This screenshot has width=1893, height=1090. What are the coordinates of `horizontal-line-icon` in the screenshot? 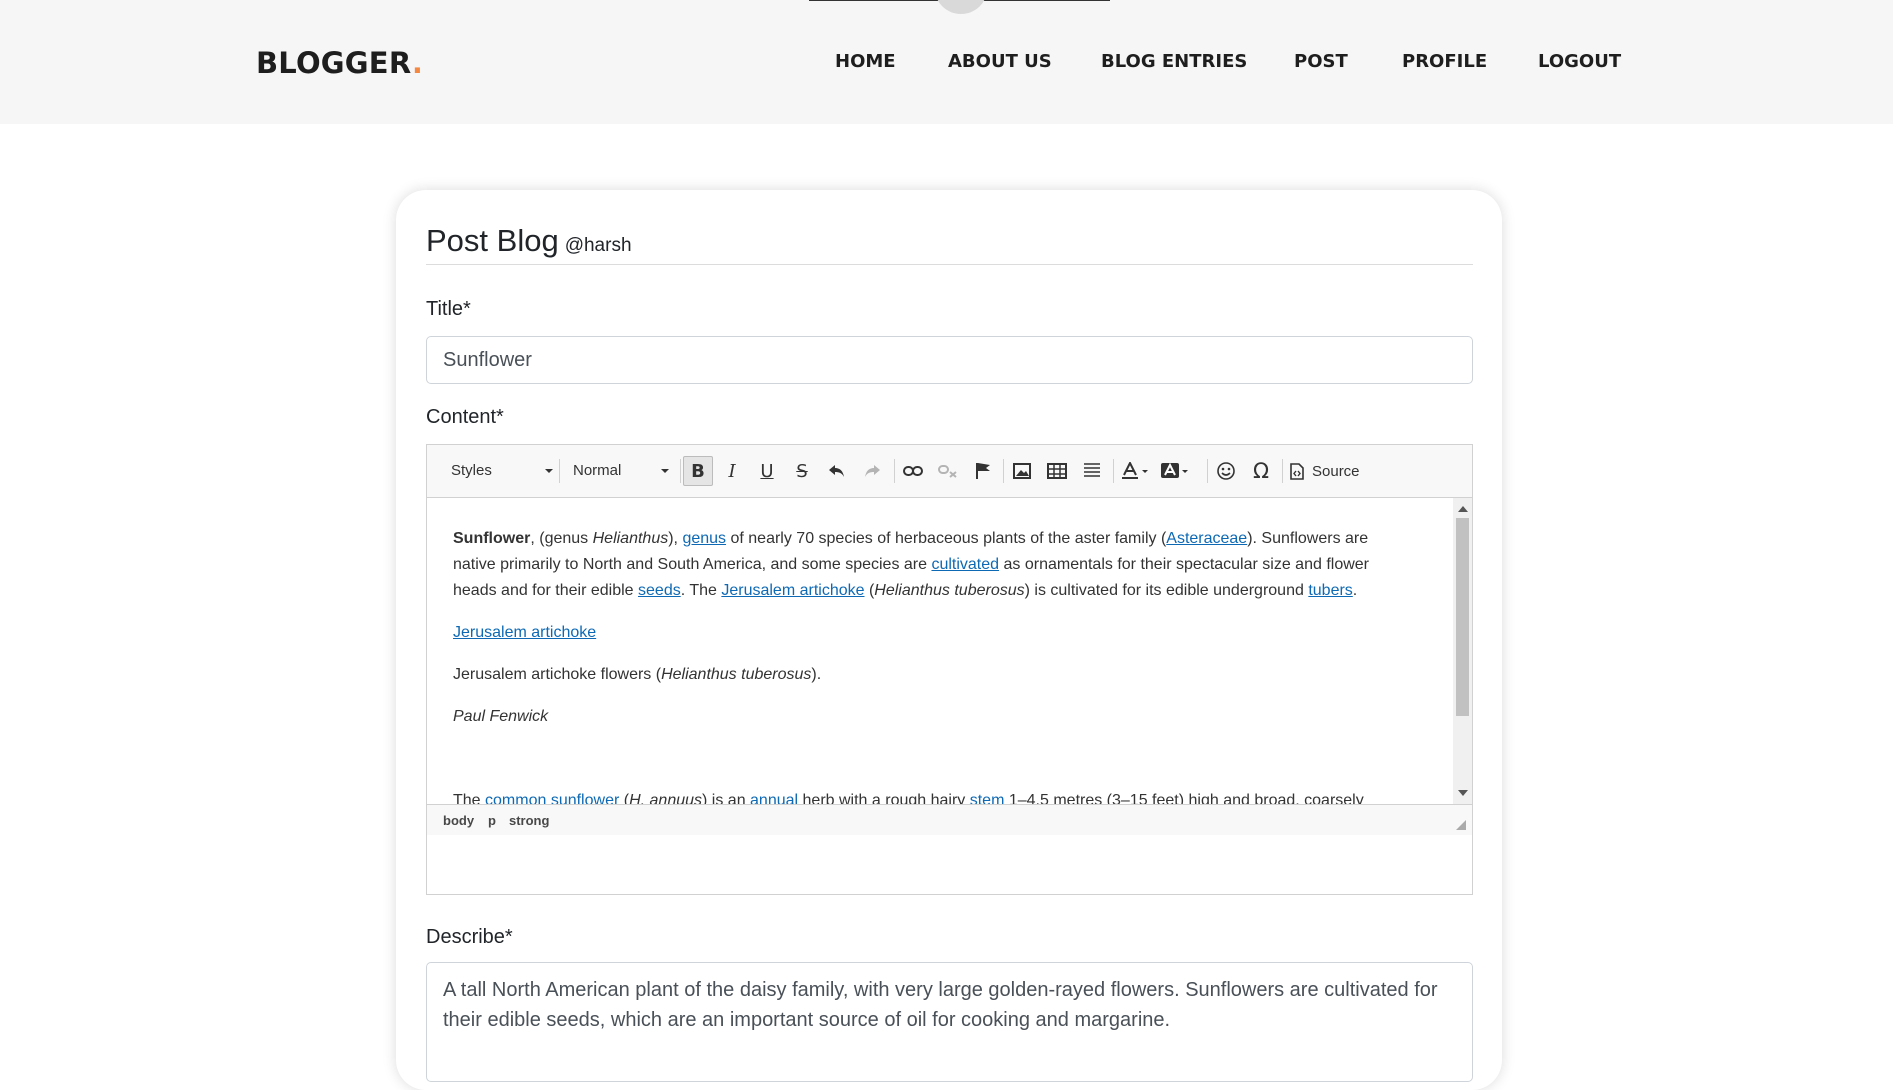 It's located at (1092, 471).